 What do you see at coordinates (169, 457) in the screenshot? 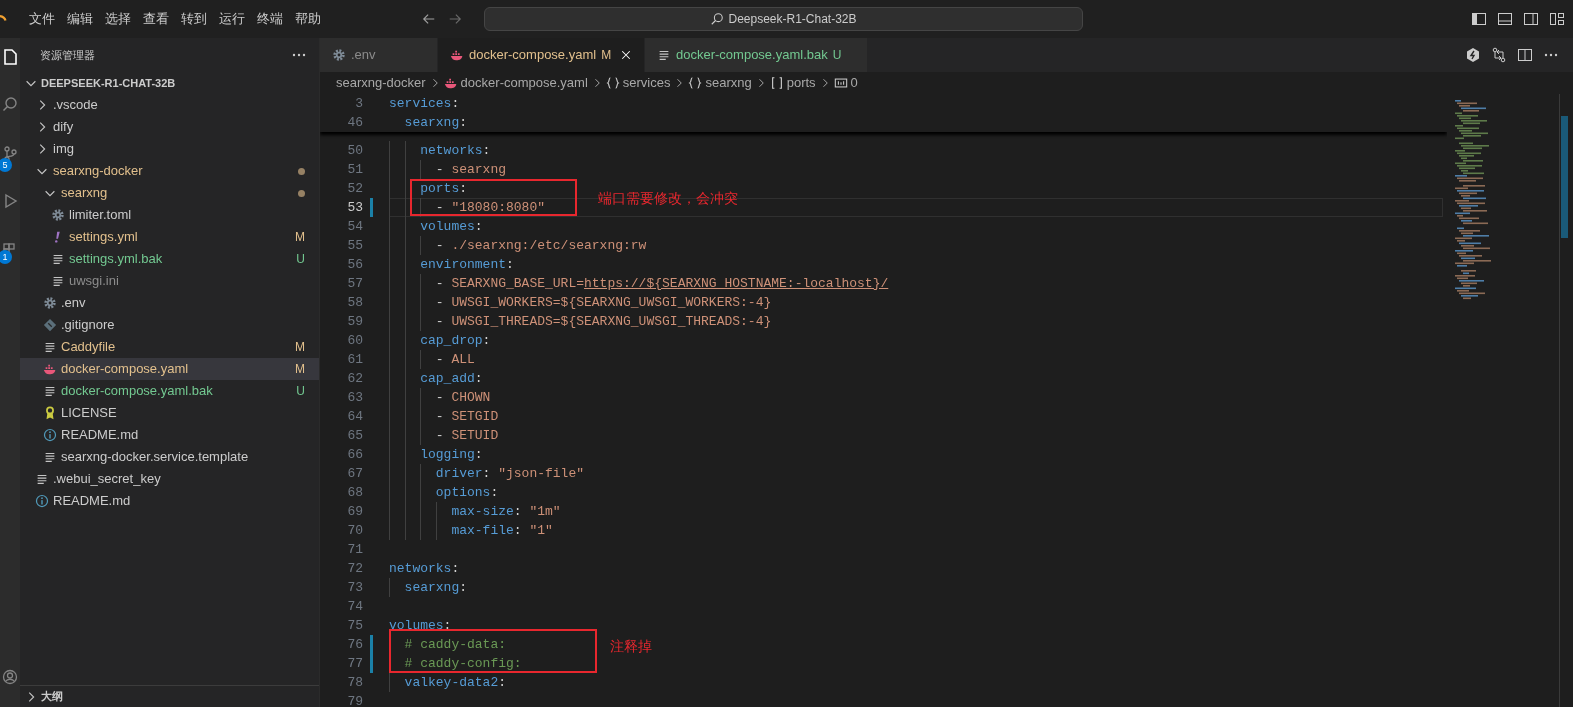
I see `file-tree-item: searxng-docker.service.template` at bounding box center [169, 457].